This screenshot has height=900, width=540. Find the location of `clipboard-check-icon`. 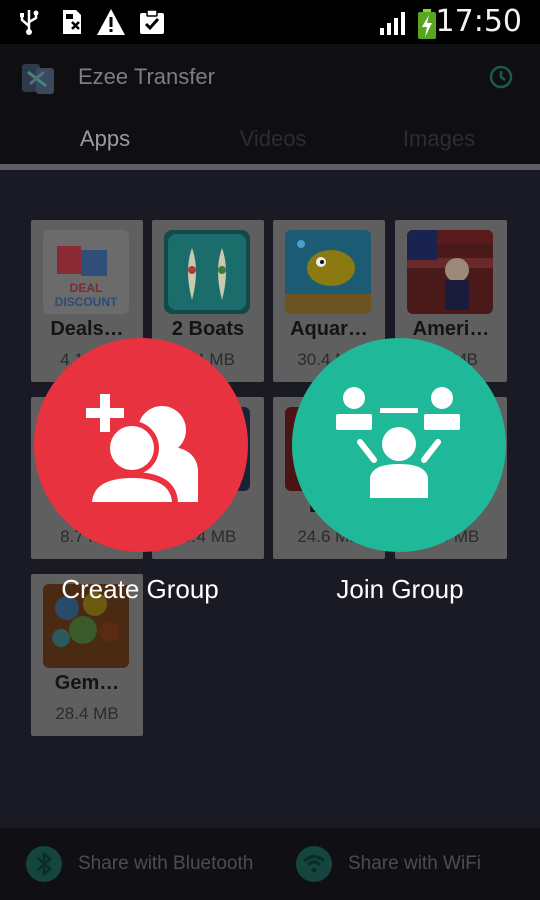

clipboard-check-icon is located at coordinates (152, 21).